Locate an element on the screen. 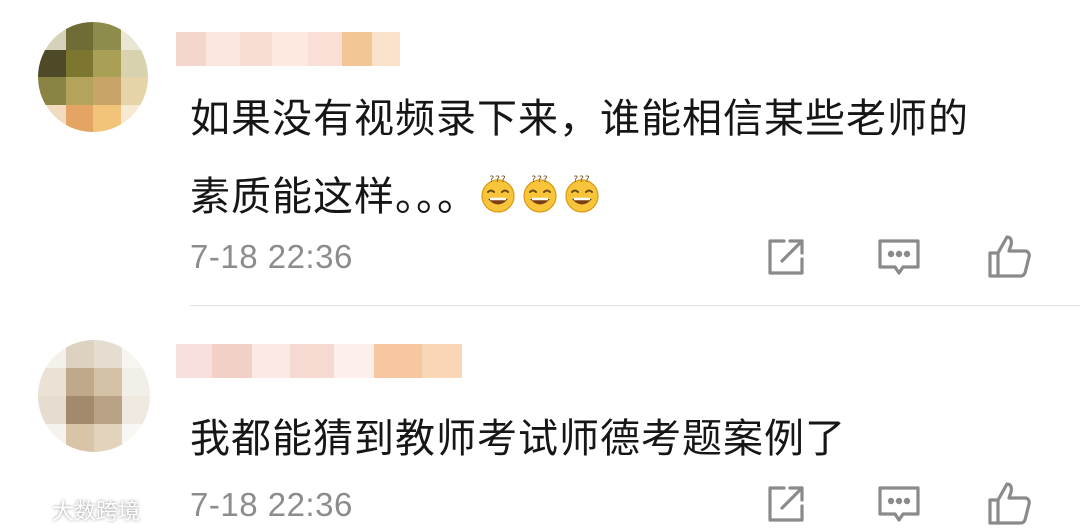 The height and width of the screenshot is (532, 1080). comment-text-line: 如果没有视频录下来，谁能相信某些老师的 is located at coordinates (579, 119).